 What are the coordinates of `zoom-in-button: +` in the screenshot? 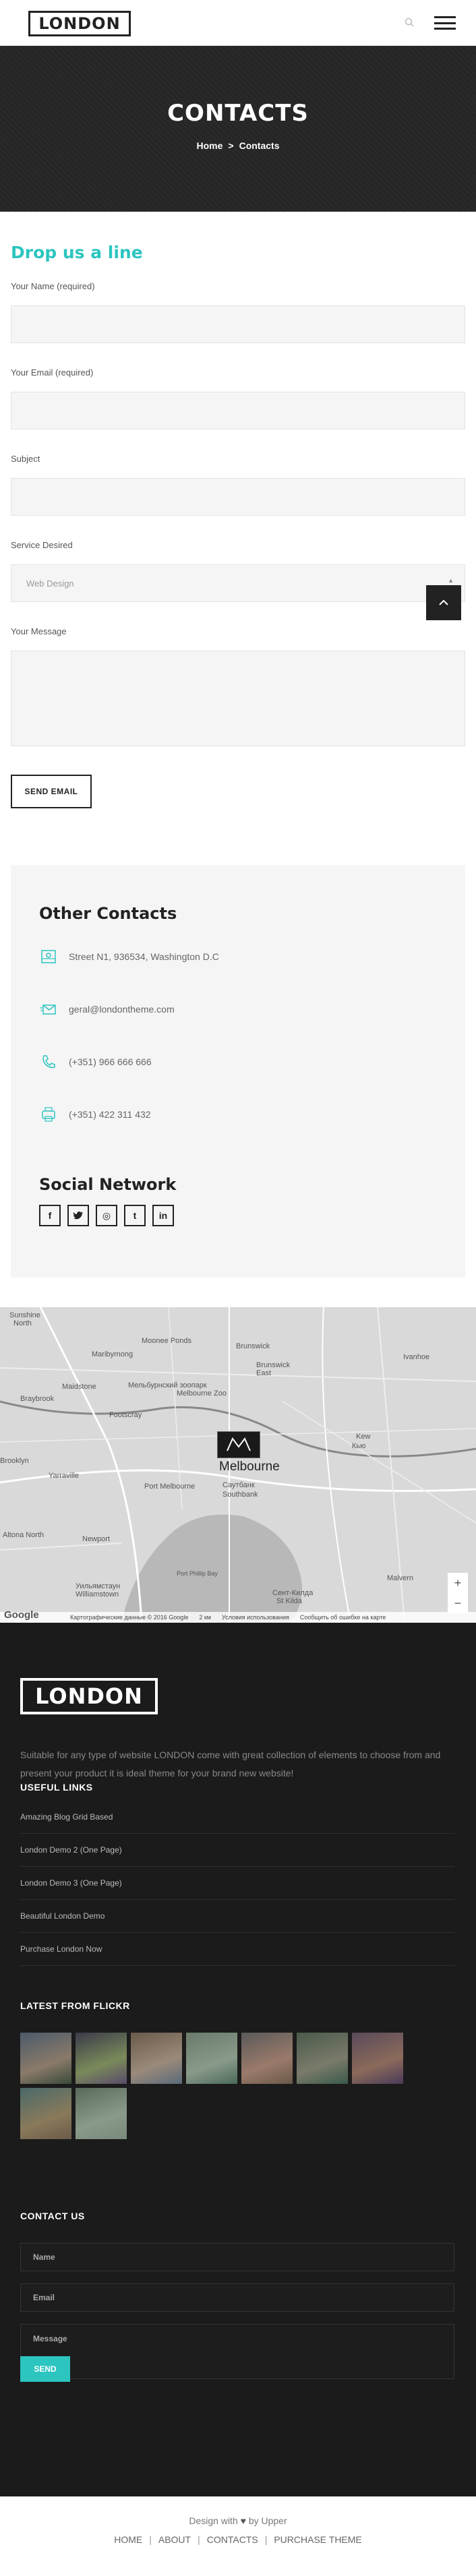 It's located at (458, 1583).